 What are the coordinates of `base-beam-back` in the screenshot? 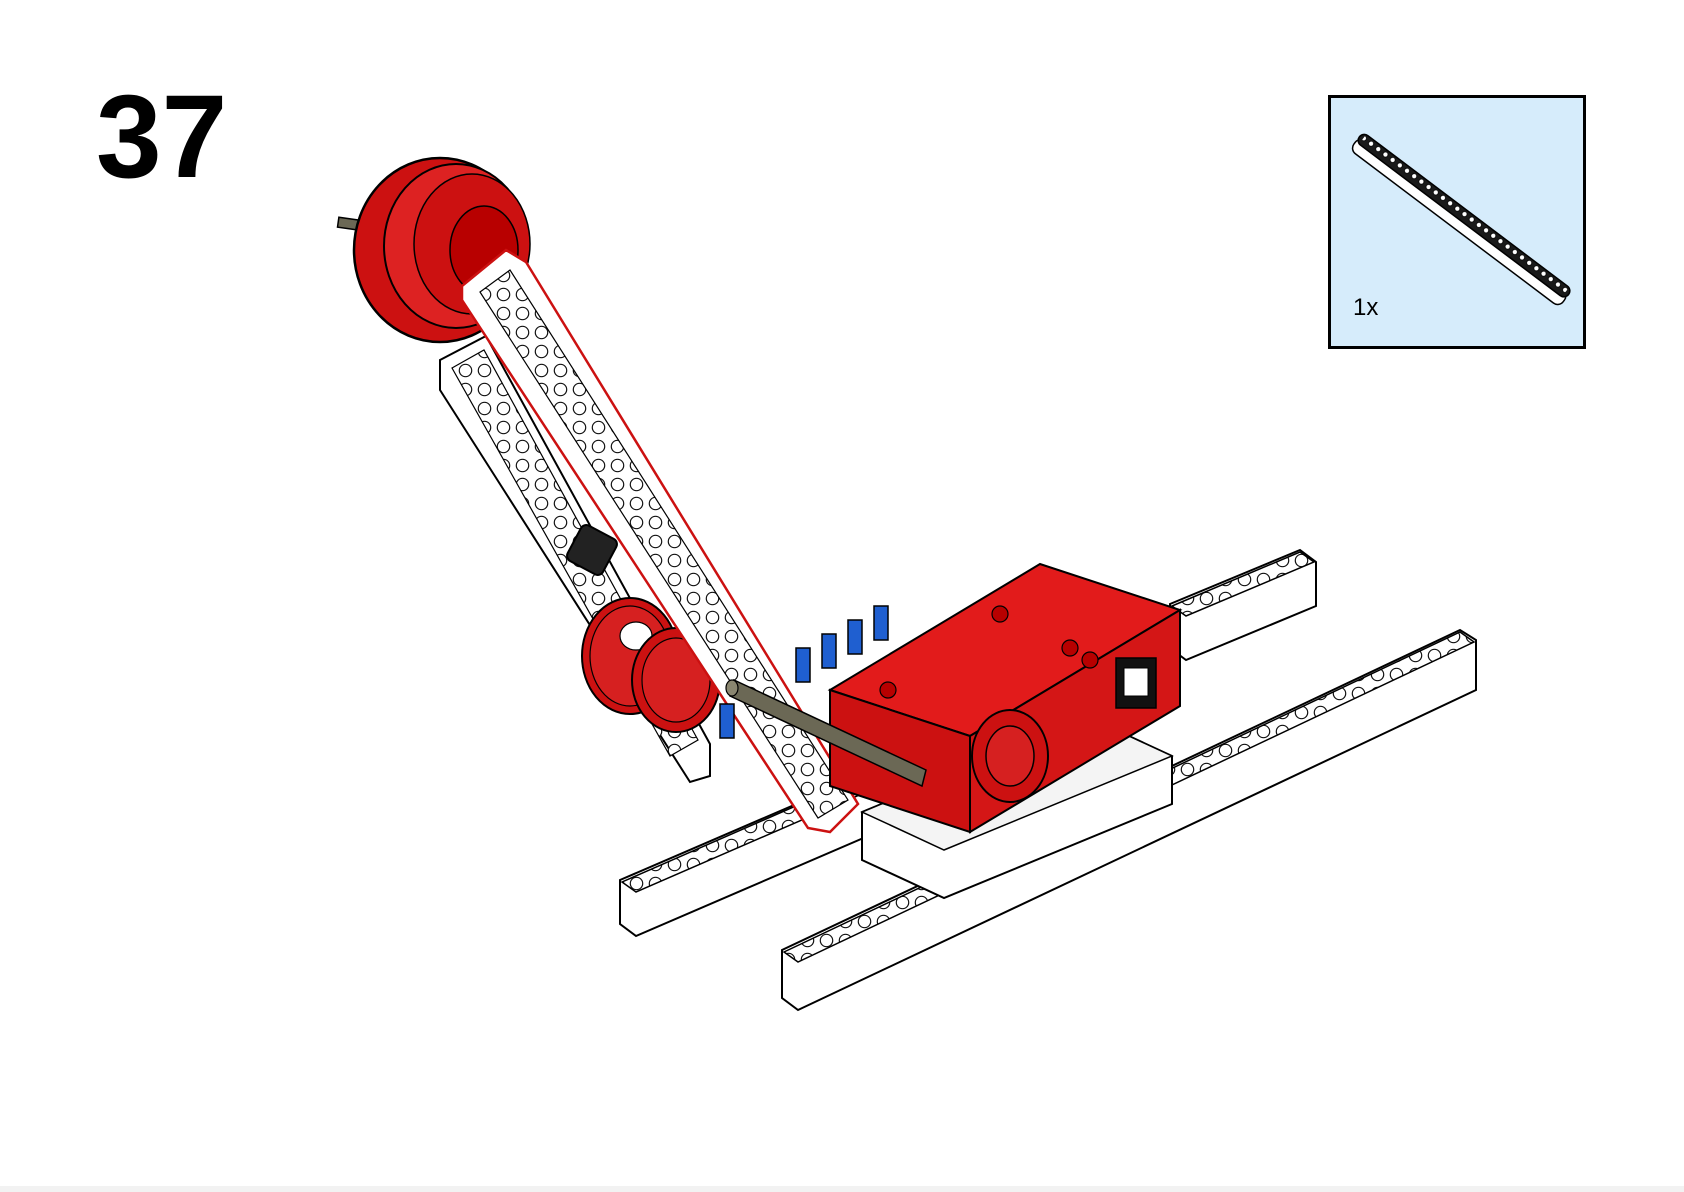 It's located at (1243, 605).